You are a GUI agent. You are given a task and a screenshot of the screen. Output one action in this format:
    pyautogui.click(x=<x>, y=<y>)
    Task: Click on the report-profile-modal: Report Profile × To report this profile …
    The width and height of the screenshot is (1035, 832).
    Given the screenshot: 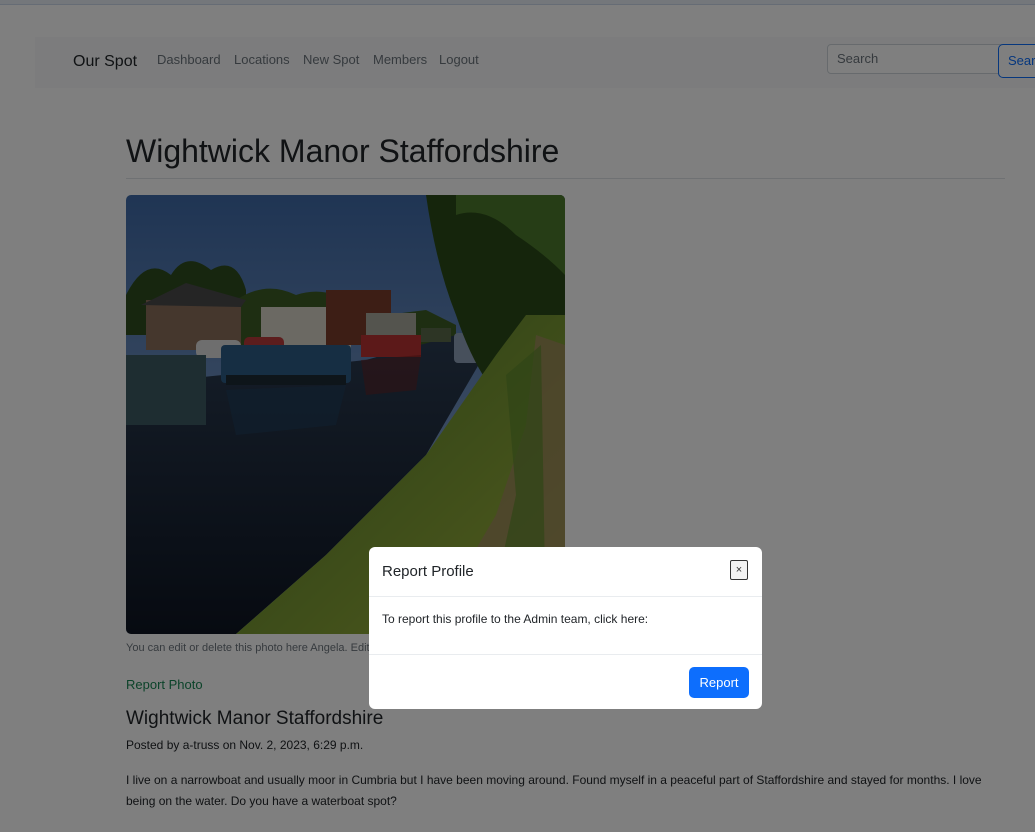 What is the action you would take?
    pyautogui.click(x=565, y=628)
    